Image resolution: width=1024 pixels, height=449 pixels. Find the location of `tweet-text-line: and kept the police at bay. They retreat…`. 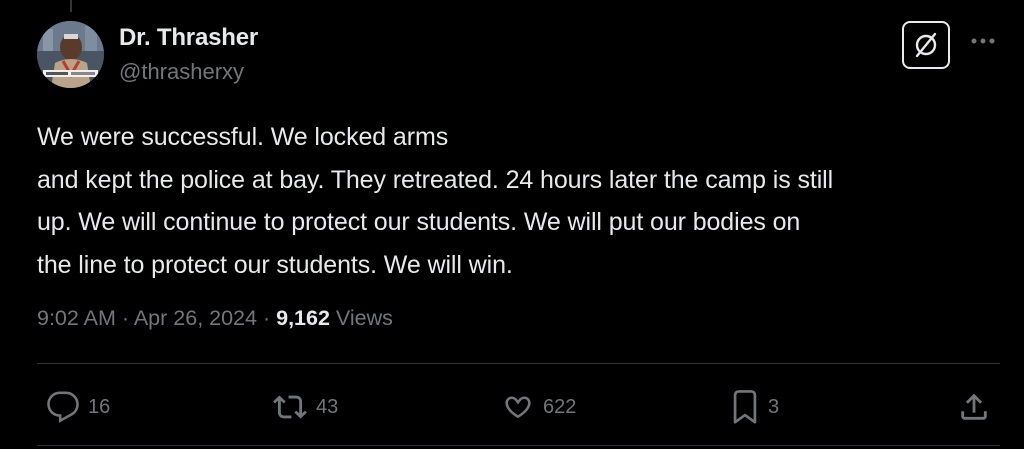

tweet-text-line: and kept the police at bay. They retreat… is located at coordinates (435, 179).